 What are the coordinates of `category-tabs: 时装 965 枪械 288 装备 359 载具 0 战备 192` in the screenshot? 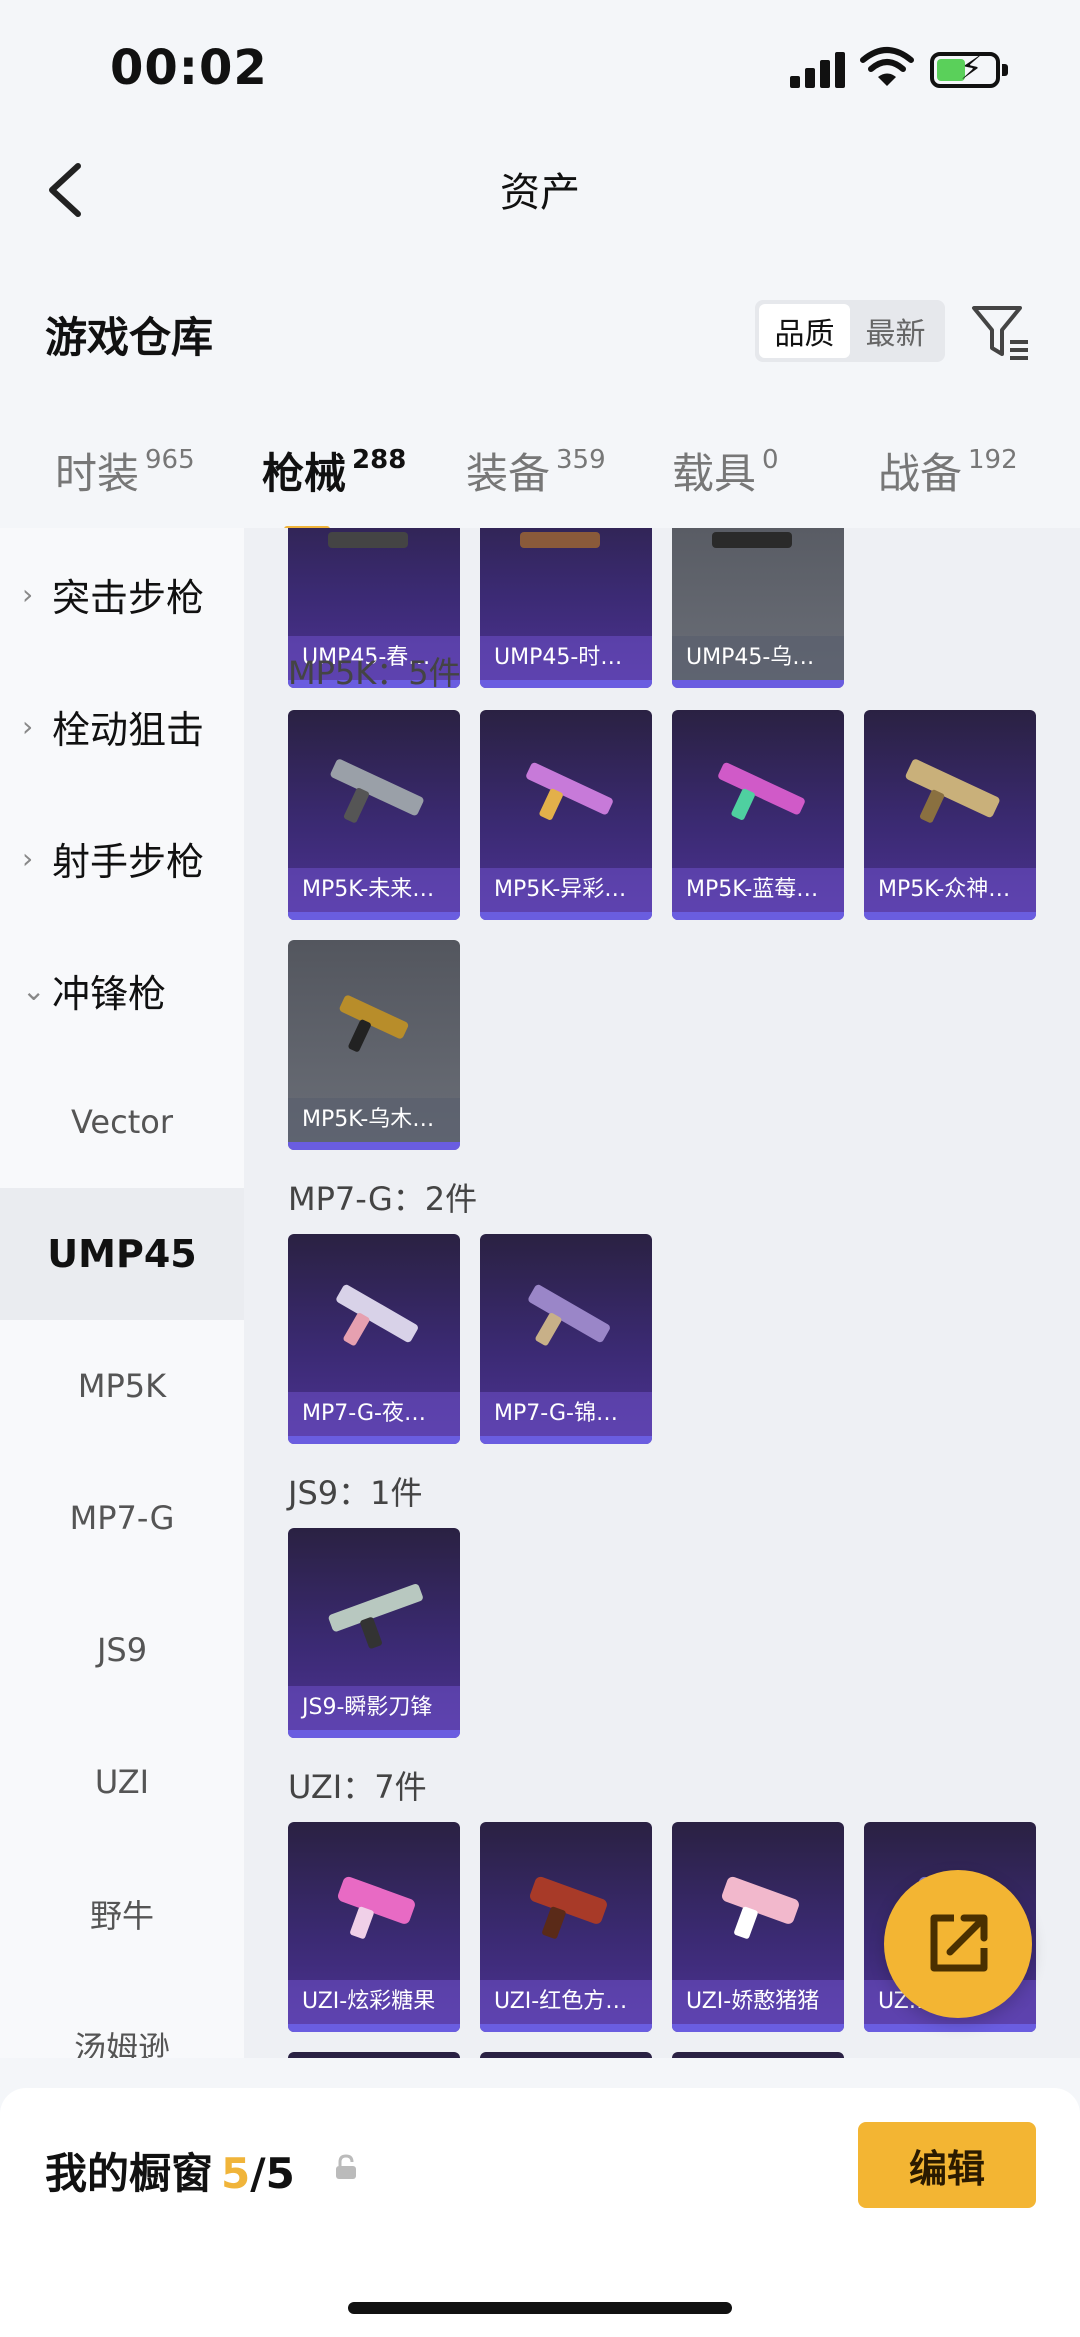 It's located at (540, 476).